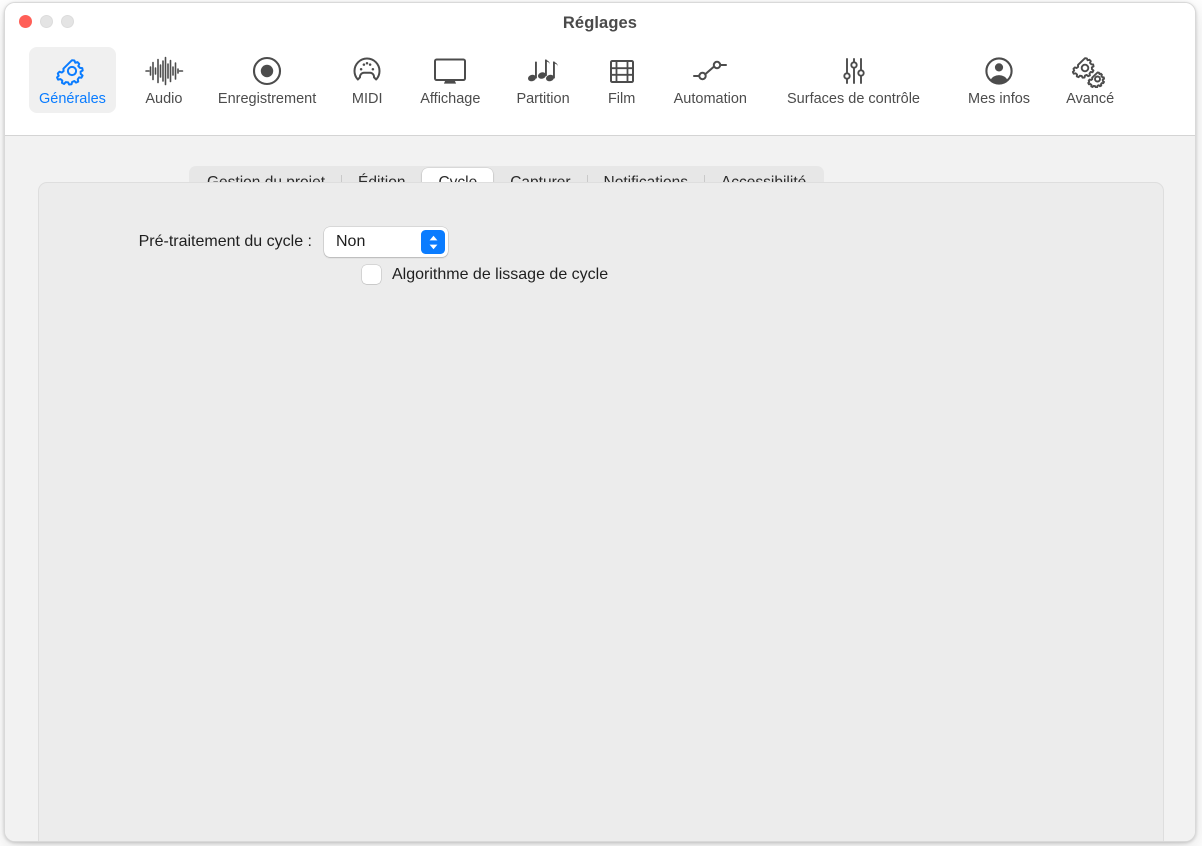 This screenshot has width=1202, height=846. What do you see at coordinates (1090, 99) in the screenshot?
I see `toolbar-label-avance: Avancé` at bounding box center [1090, 99].